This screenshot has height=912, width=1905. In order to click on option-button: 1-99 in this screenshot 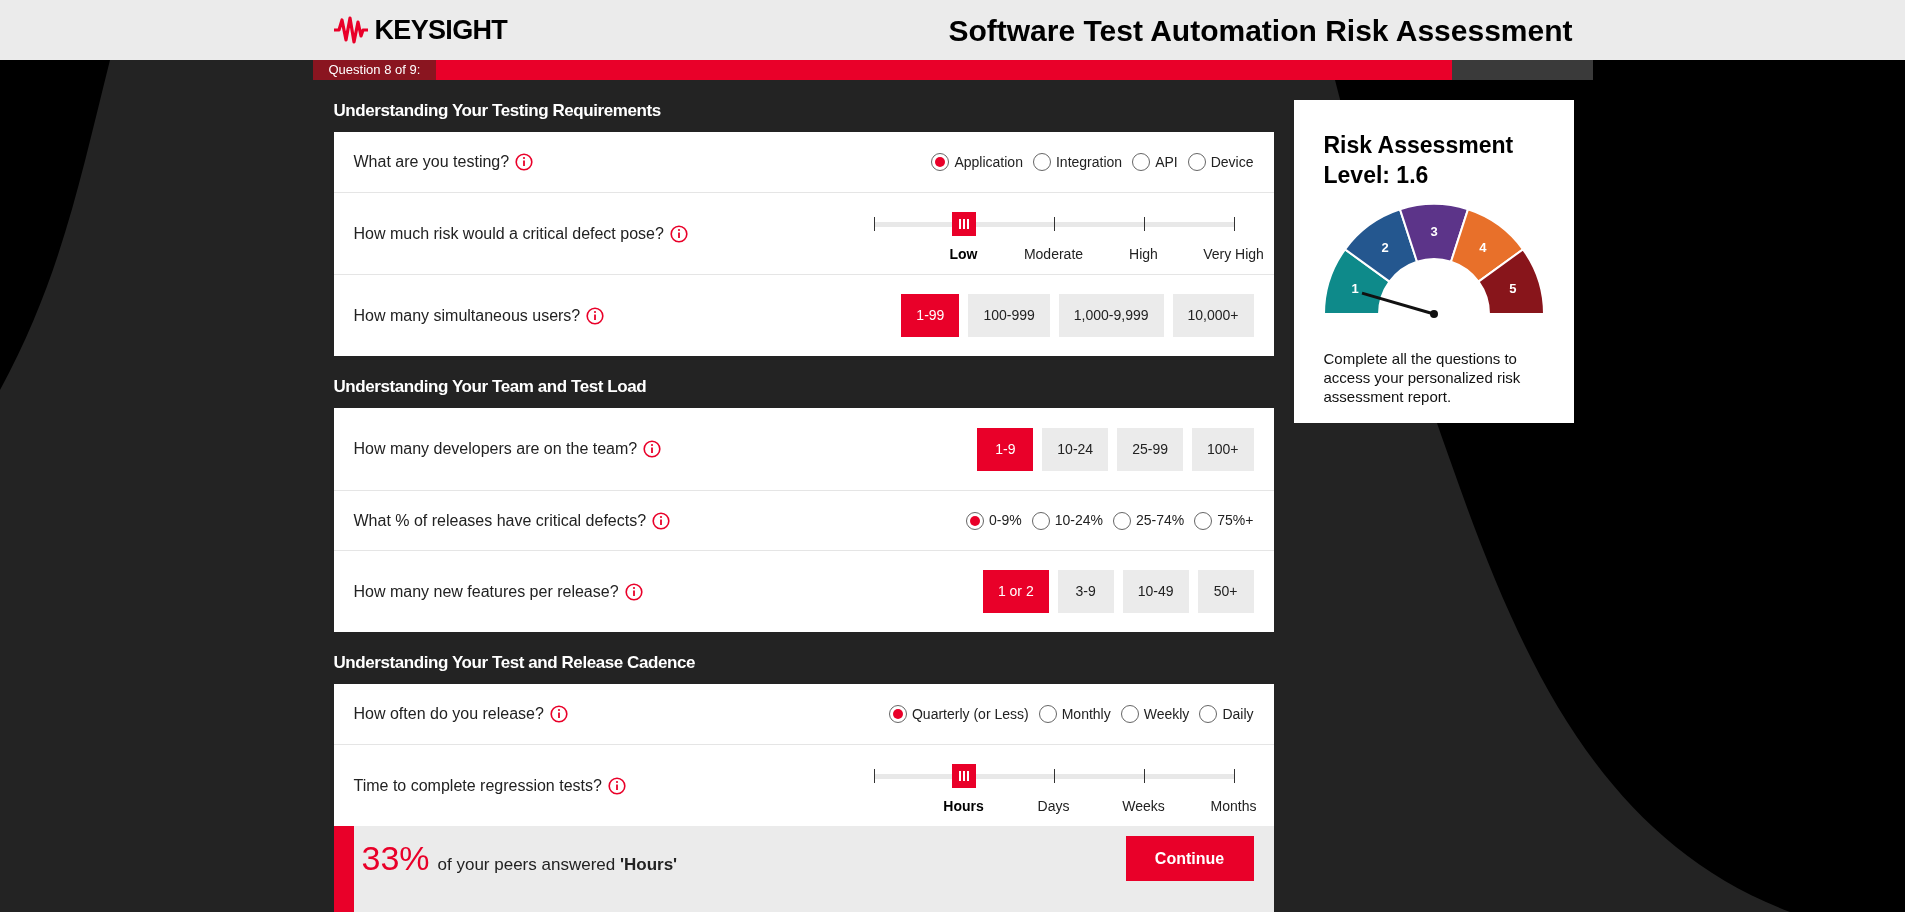, I will do `click(930, 315)`.